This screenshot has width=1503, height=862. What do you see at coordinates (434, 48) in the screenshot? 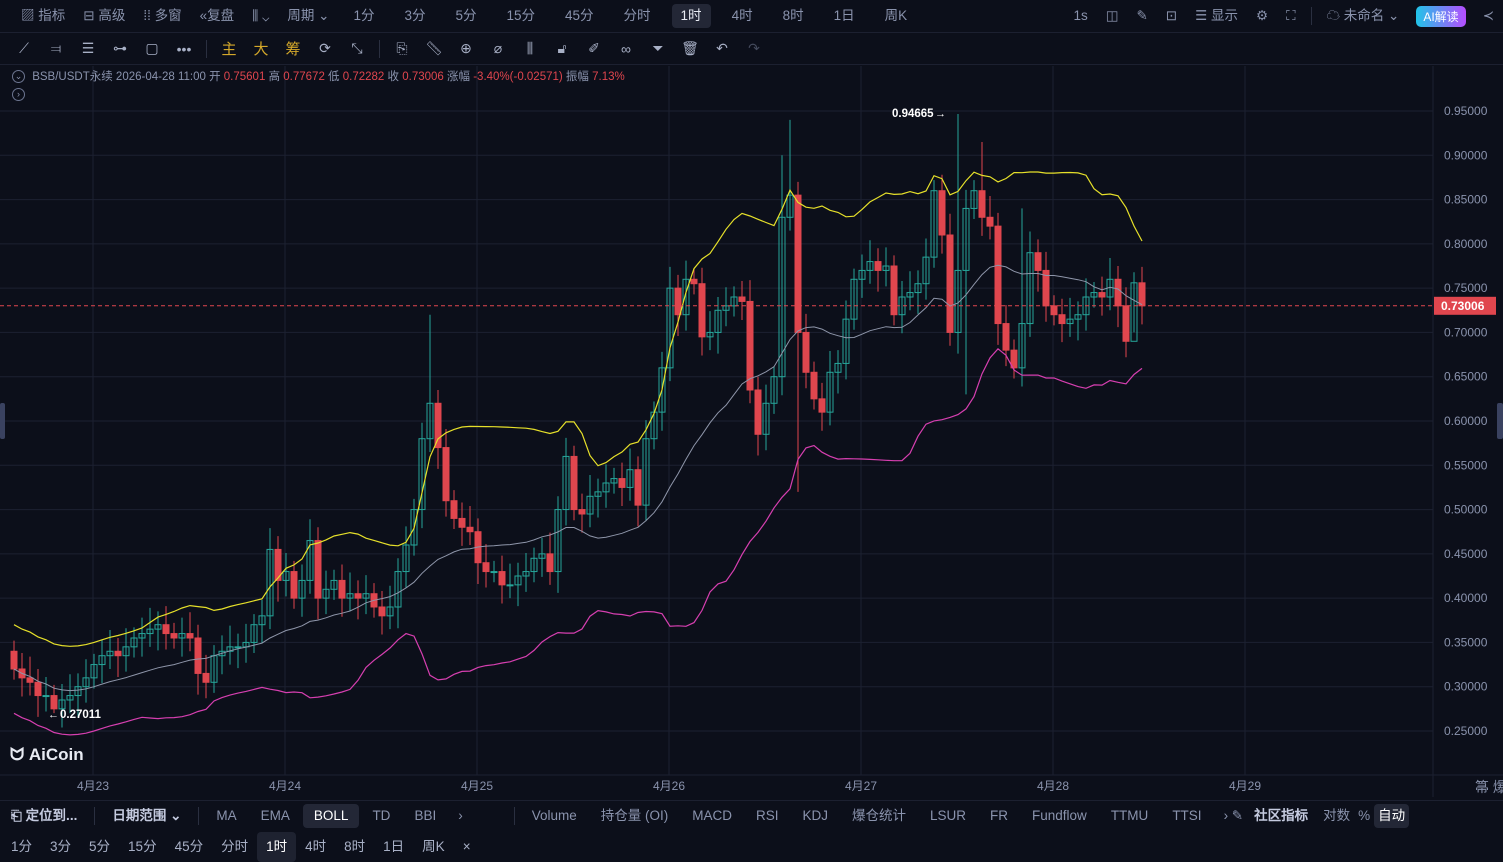
I see `ruler-icon: 📏︎` at bounding box center [434, 48].